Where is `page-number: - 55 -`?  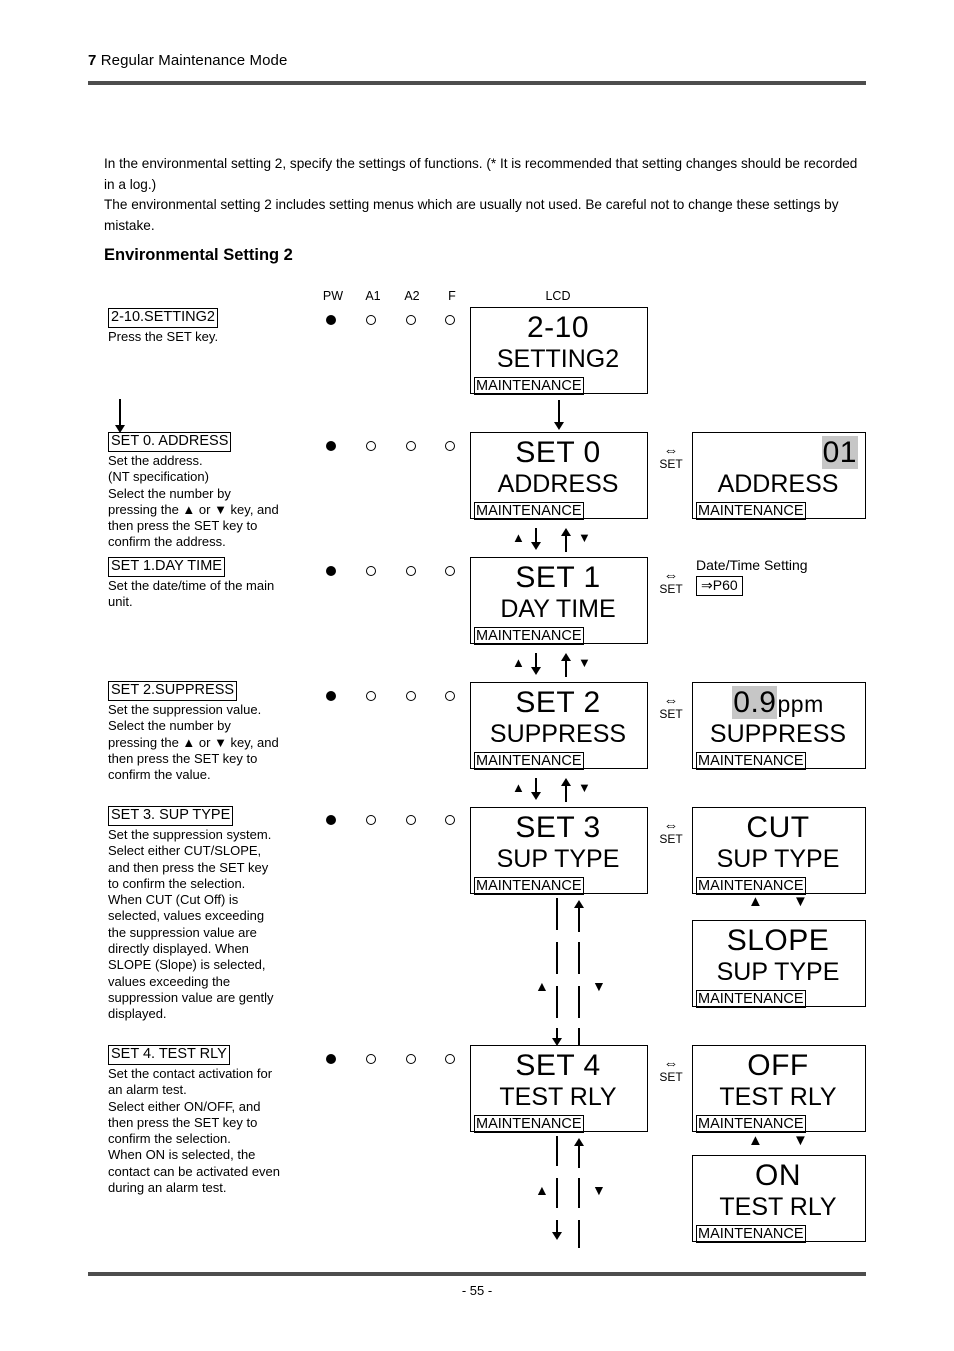
page-number: - 55 - is located at coordinates (477, 1290).